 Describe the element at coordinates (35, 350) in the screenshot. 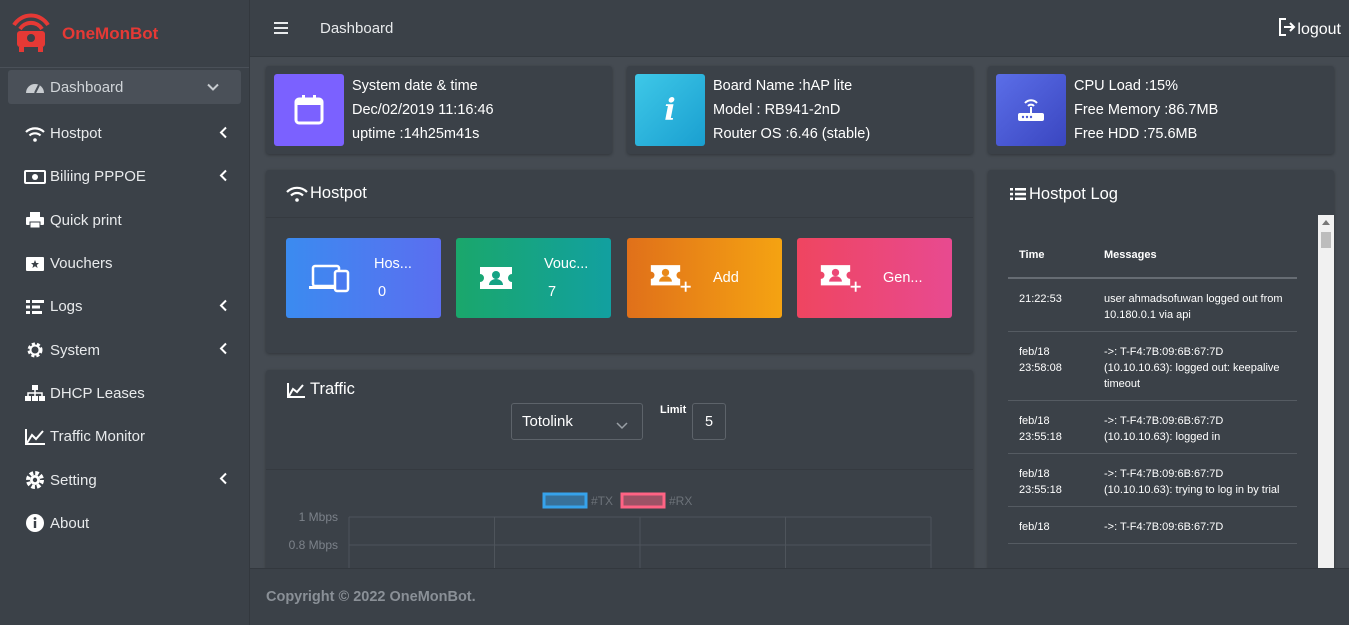

I see `gear-icon` at that location.